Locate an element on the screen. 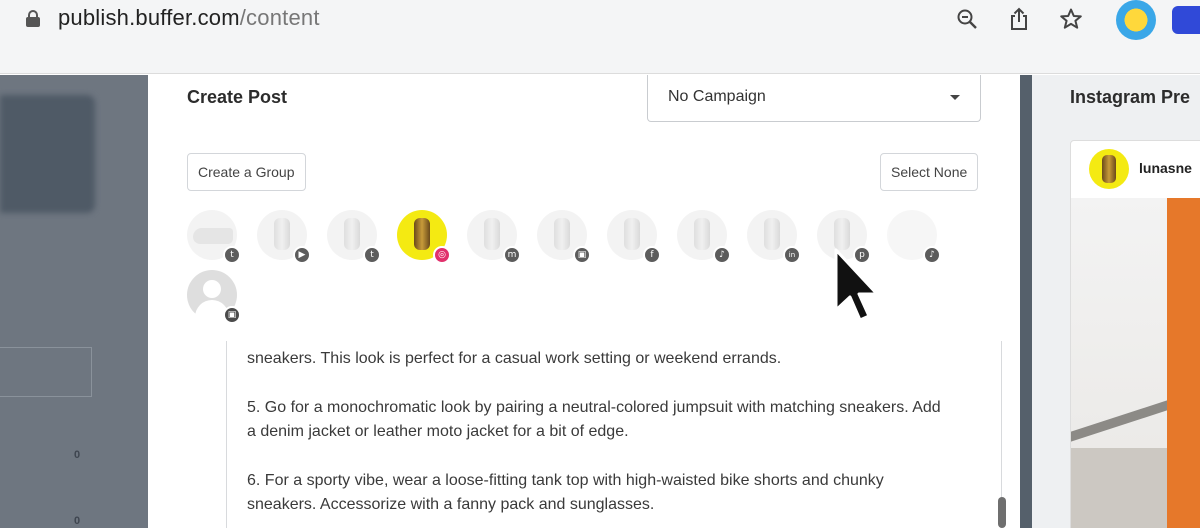 This screenshot has height=528, width=1200. editor-scrollbar is located at coordinates (1002, 512).